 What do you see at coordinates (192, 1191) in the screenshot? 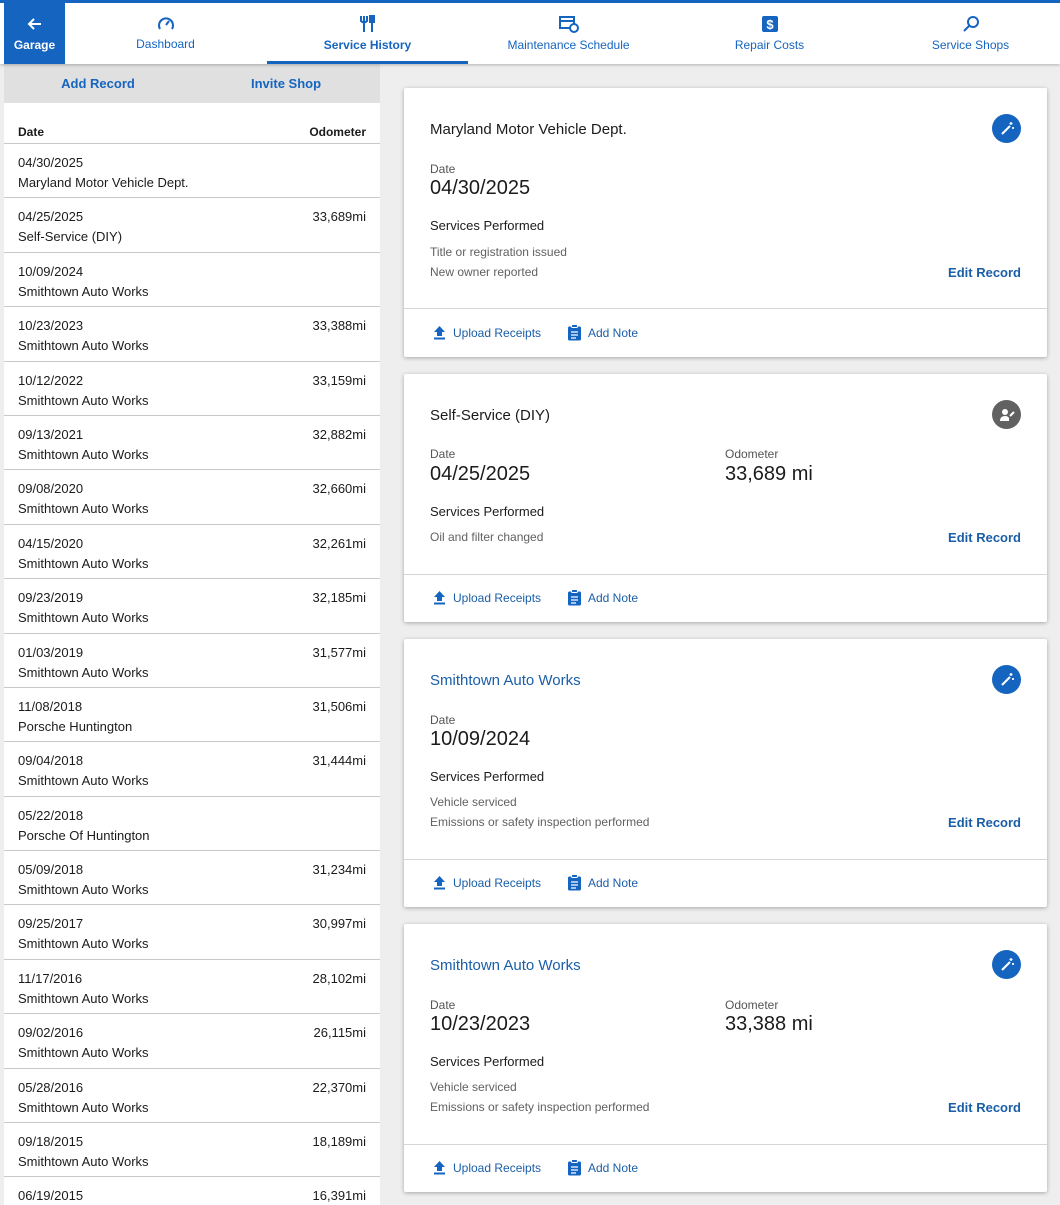
I see `list-item: 06/19/2015 16,391mi` at bounding box center [192, 1191].